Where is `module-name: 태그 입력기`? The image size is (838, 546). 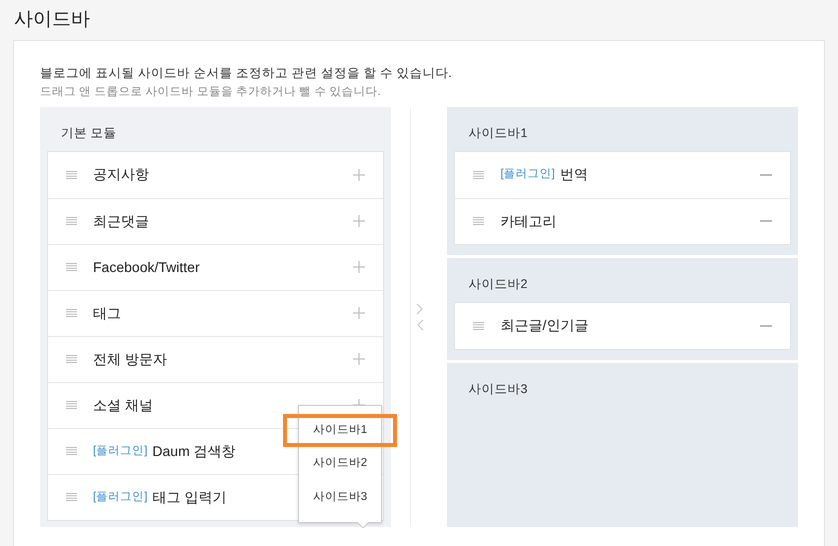 module-name: 태그 입력기 is located at coordinates (189, 497).